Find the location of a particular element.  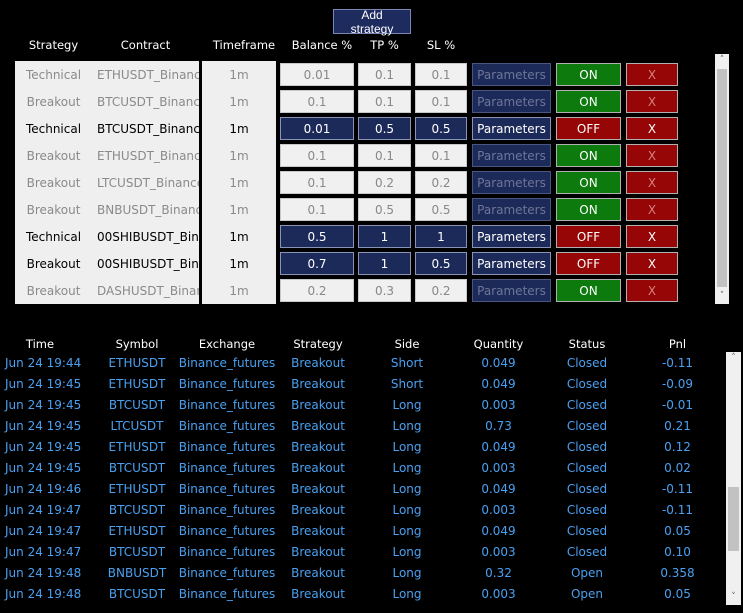

strategy-scrollbar-thumb is located at coordinates (722, 178).